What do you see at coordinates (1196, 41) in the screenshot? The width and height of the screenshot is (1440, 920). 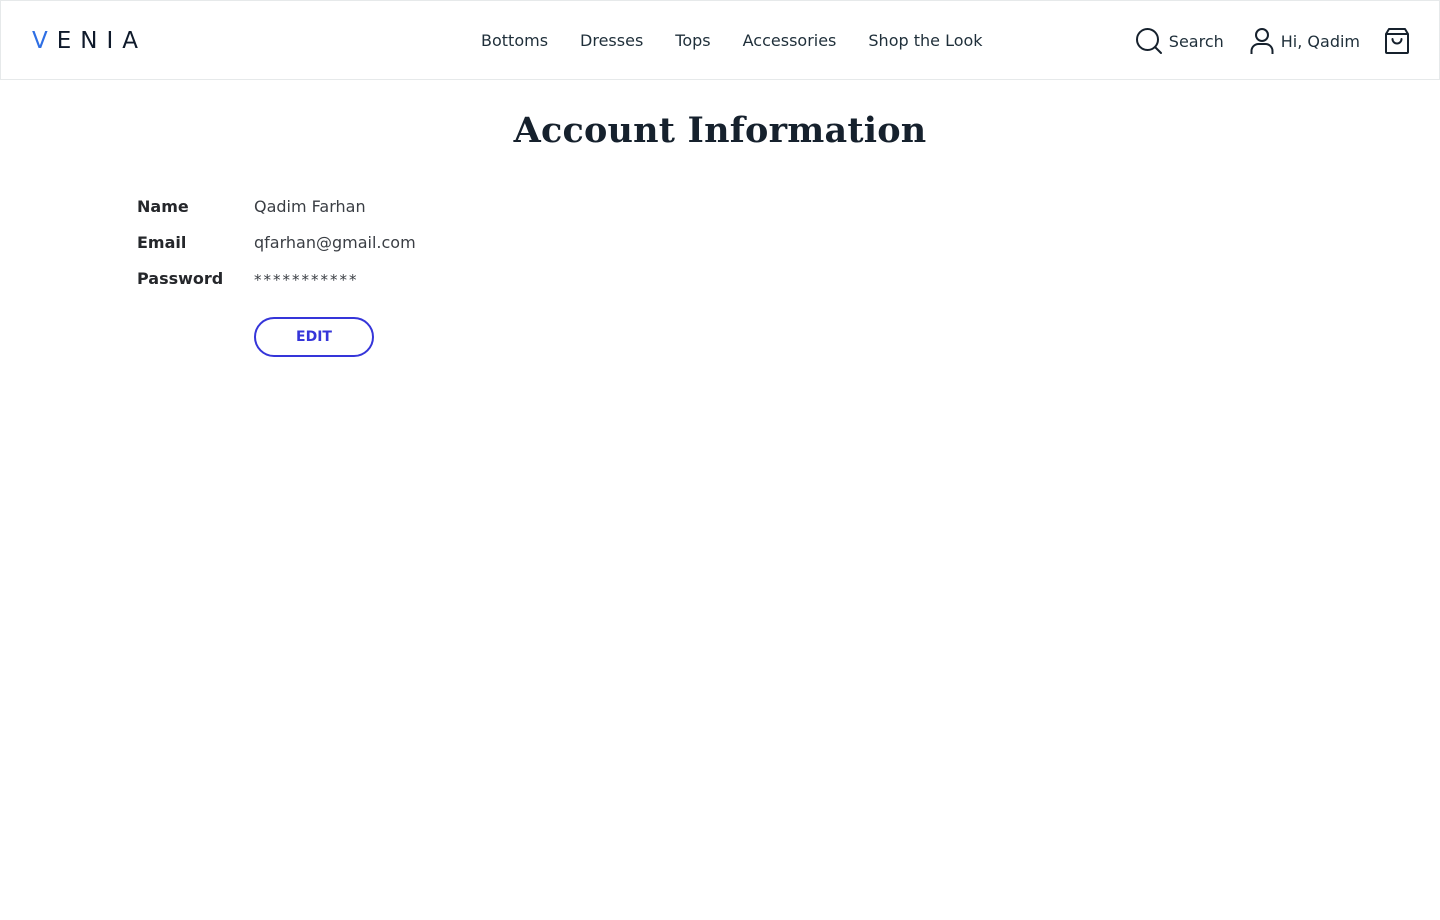 I see `search-label: Search` at bounding box center [1196, 41].